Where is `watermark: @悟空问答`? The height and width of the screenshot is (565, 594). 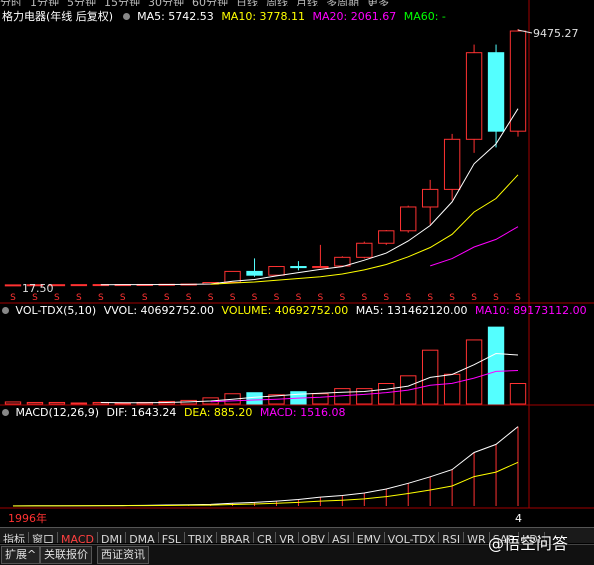 watermark: @悟空问答 is located at coordinates (528, 543).